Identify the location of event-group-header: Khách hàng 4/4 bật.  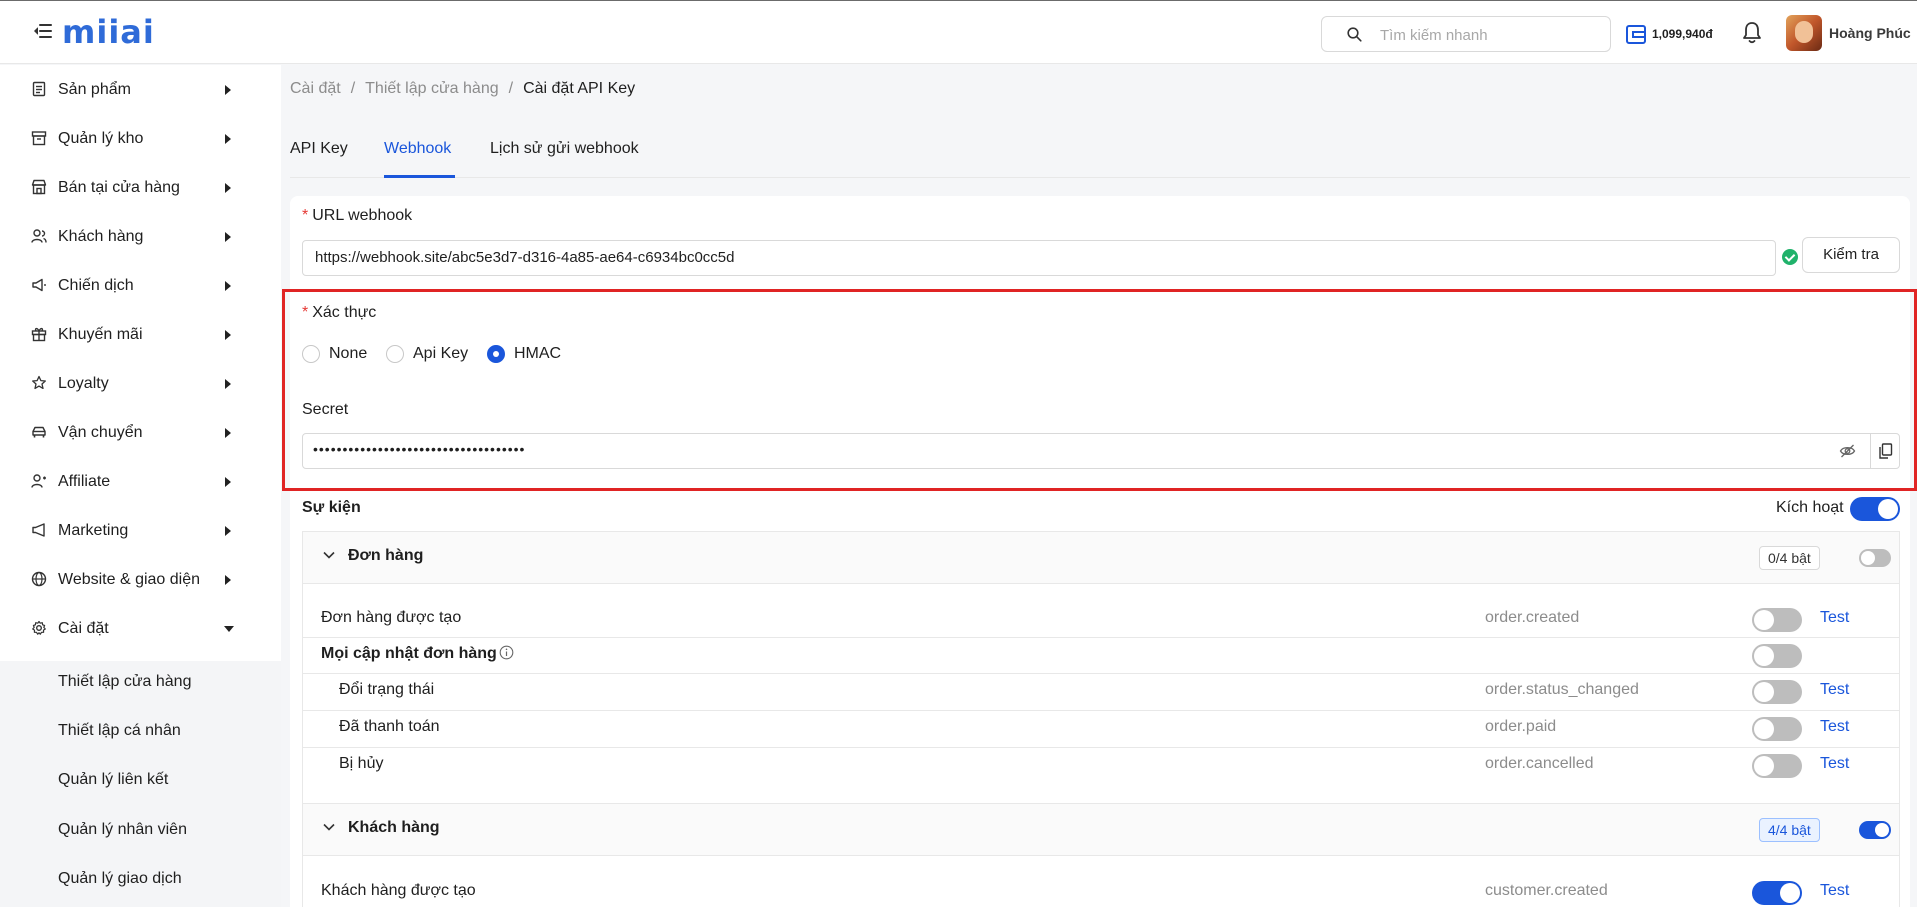
(1101, 830).